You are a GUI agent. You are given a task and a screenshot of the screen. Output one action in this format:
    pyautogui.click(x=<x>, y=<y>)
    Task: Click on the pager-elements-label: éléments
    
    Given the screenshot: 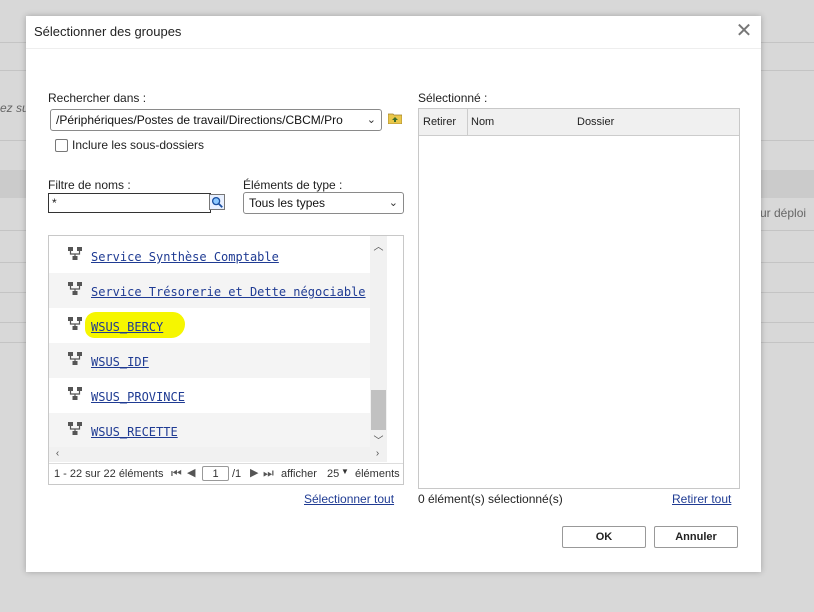 What is the action you would take?
    pyautogui.click(x=377, y=474)
    